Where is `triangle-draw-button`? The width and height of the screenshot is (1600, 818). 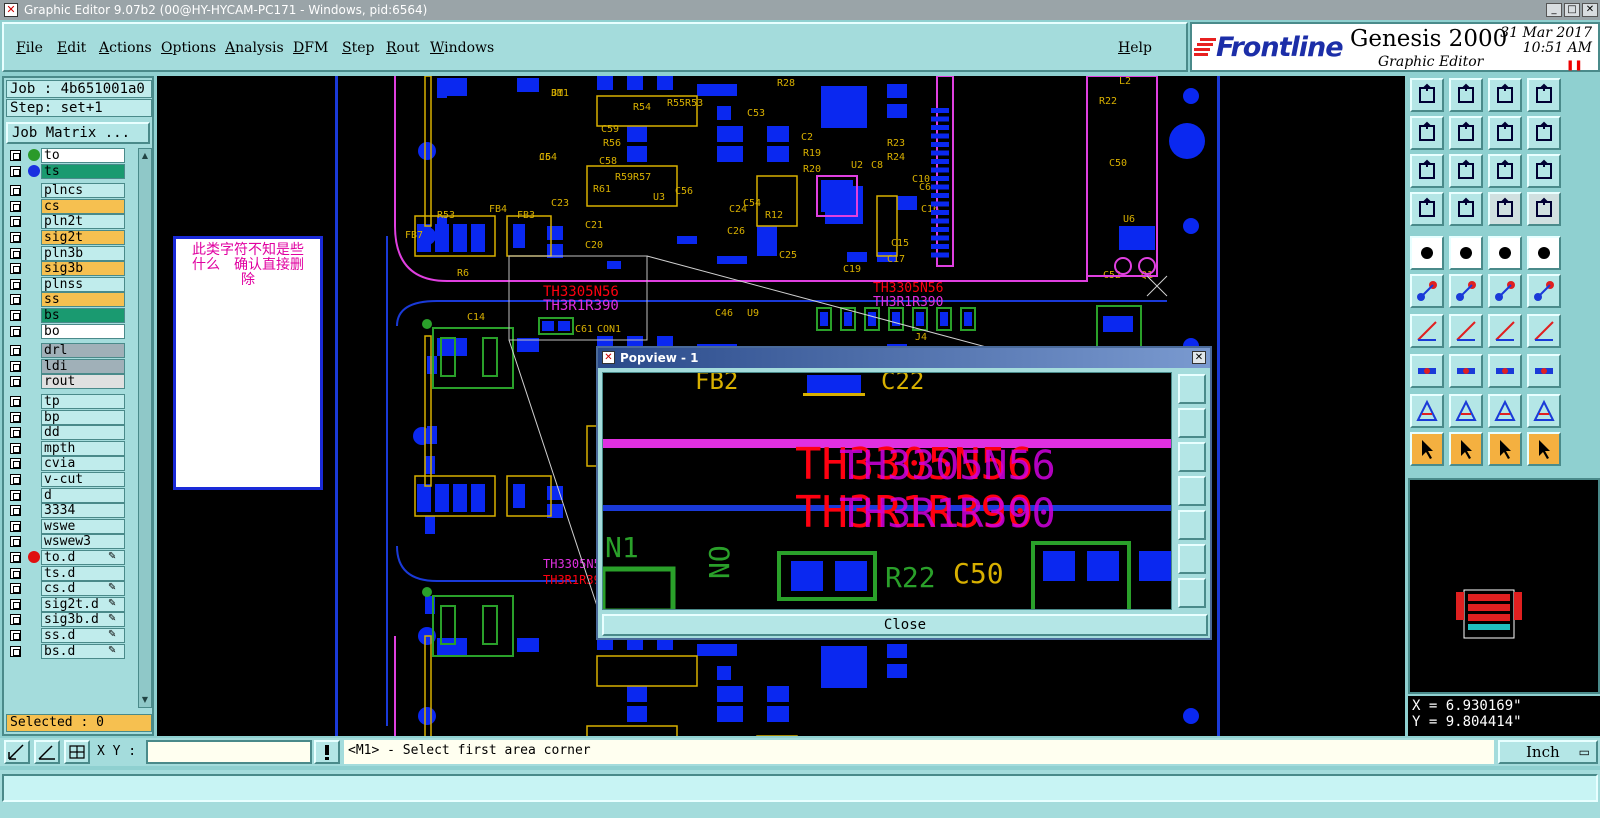
triangle-draw-button is located at coordinates (1544, 411).